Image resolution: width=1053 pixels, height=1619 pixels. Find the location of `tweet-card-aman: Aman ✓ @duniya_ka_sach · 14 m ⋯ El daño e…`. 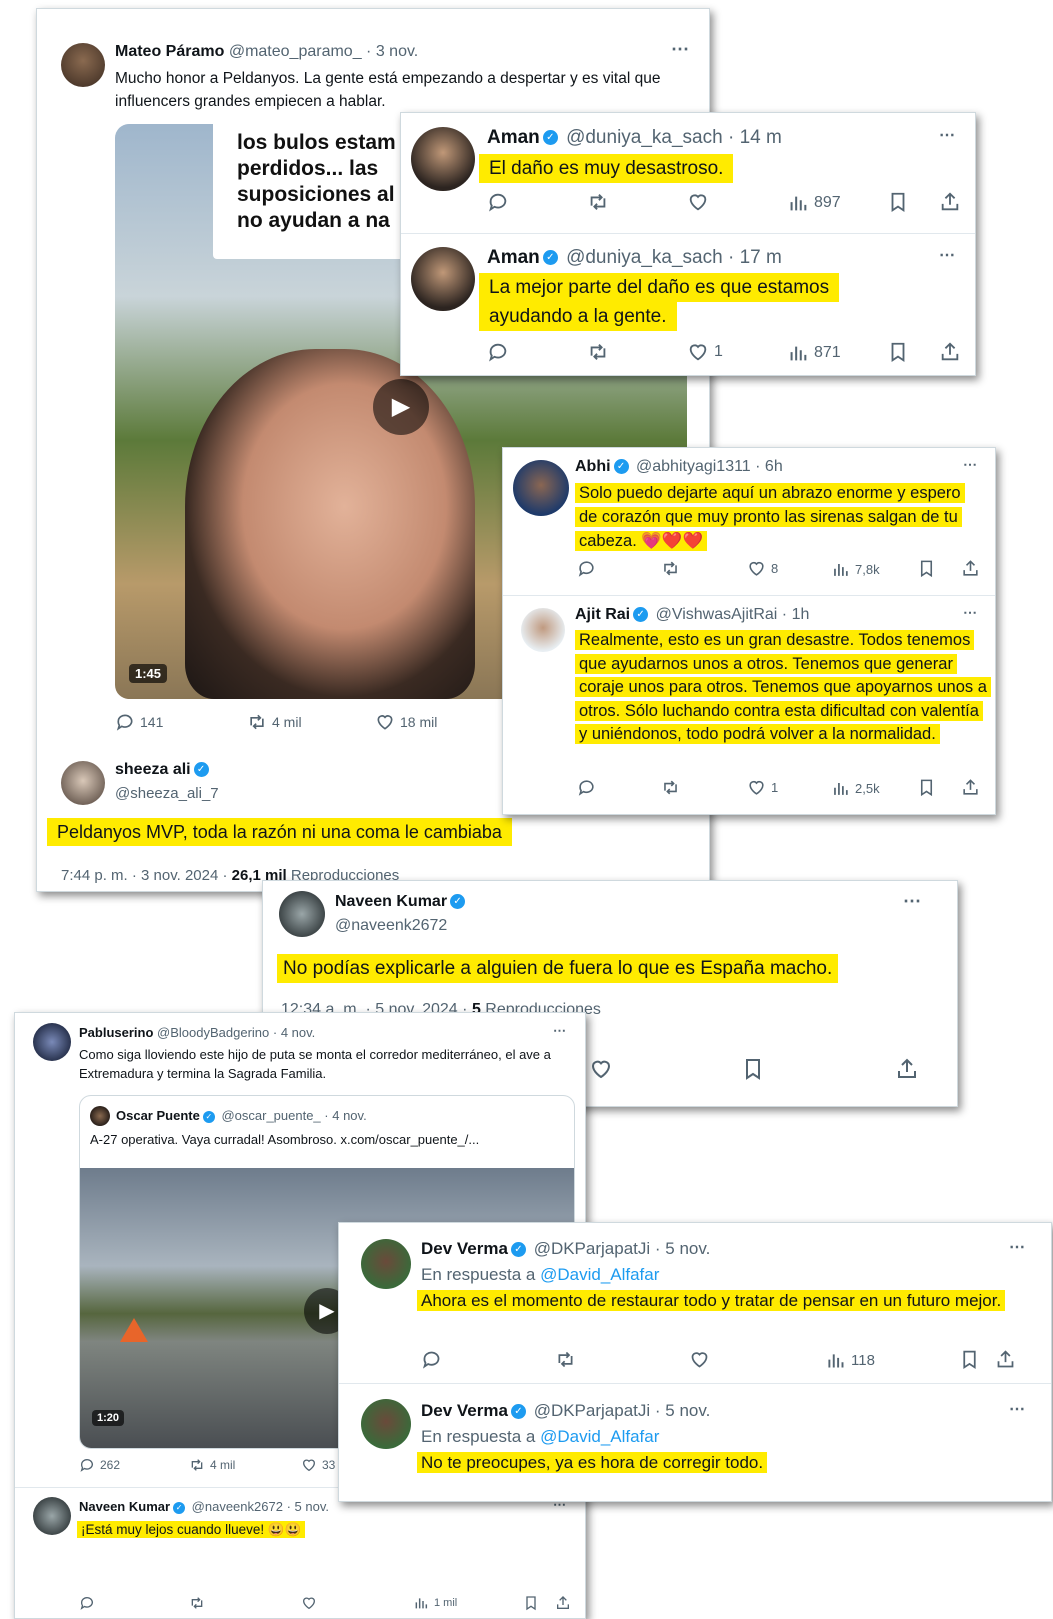

tweet-card-aman: Aman ✓ @duniya_ka_sach · 14 m ⋯ El daño e… is located at coordinates (688, 244).